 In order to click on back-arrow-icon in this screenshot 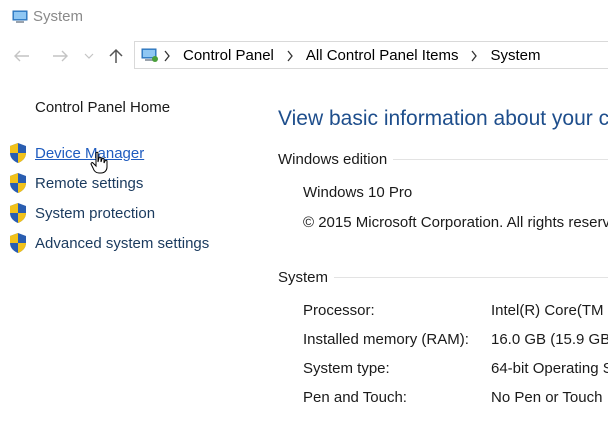, I will do `click(21, 56)`.